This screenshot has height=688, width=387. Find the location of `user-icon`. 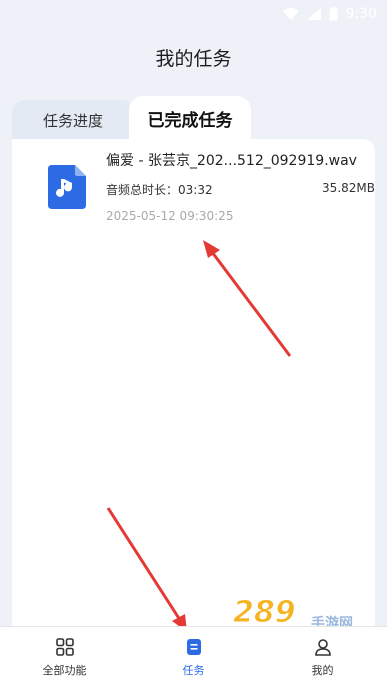

user-icon is located at coordinates (322, 647).